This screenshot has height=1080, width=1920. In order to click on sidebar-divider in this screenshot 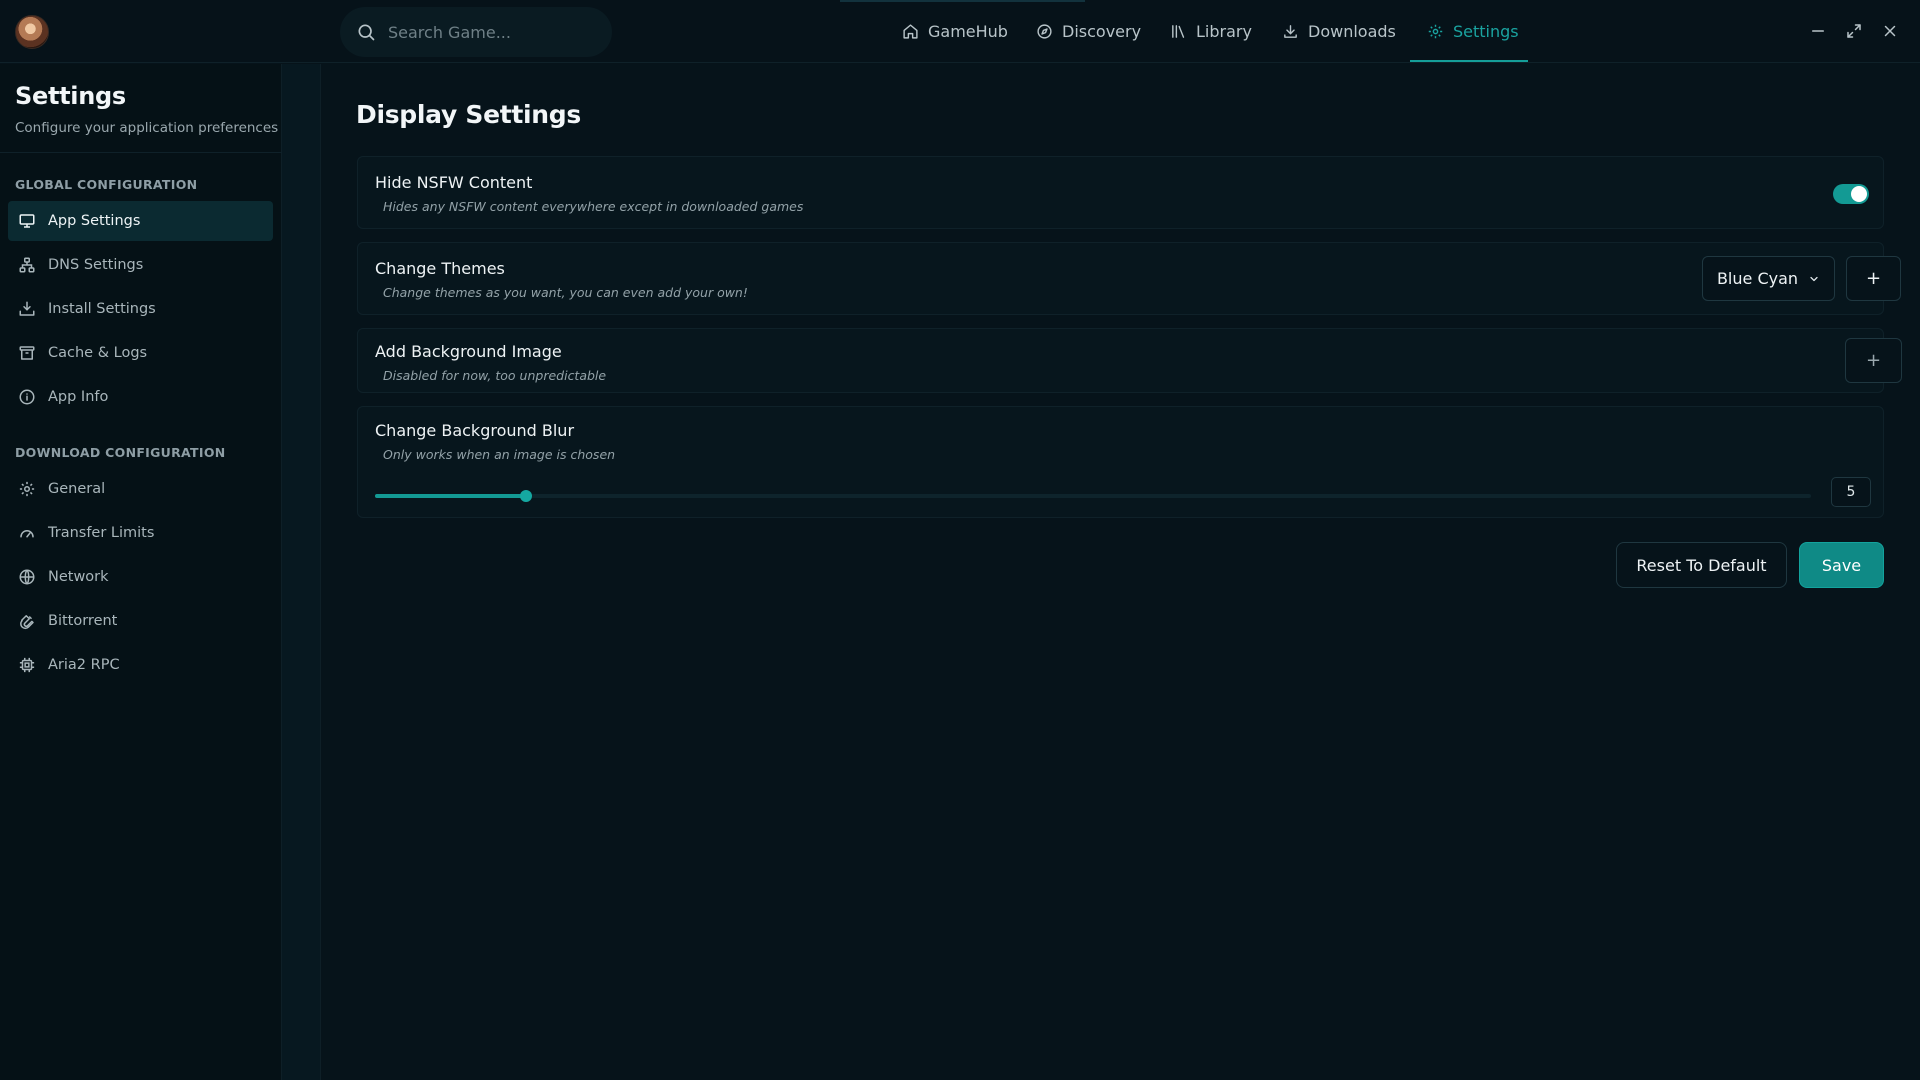, I will do `click(141, 152)`.